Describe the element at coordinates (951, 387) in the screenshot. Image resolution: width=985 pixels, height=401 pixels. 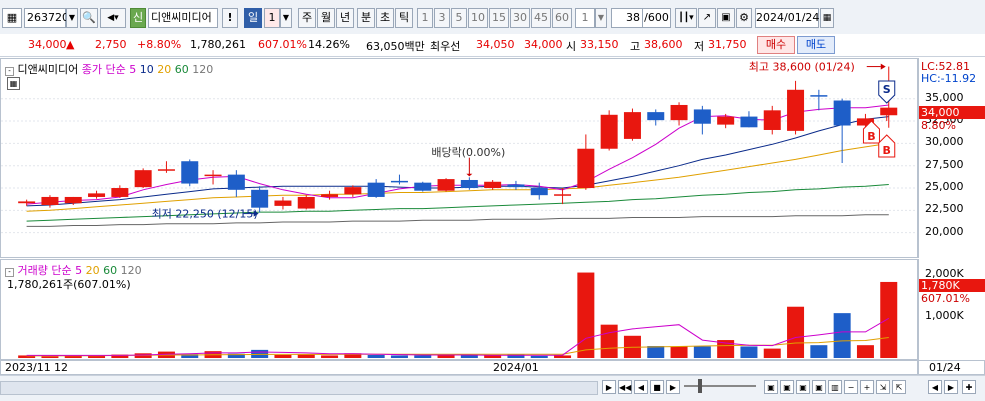
I see `pan-right-icon: ▶` at that location.